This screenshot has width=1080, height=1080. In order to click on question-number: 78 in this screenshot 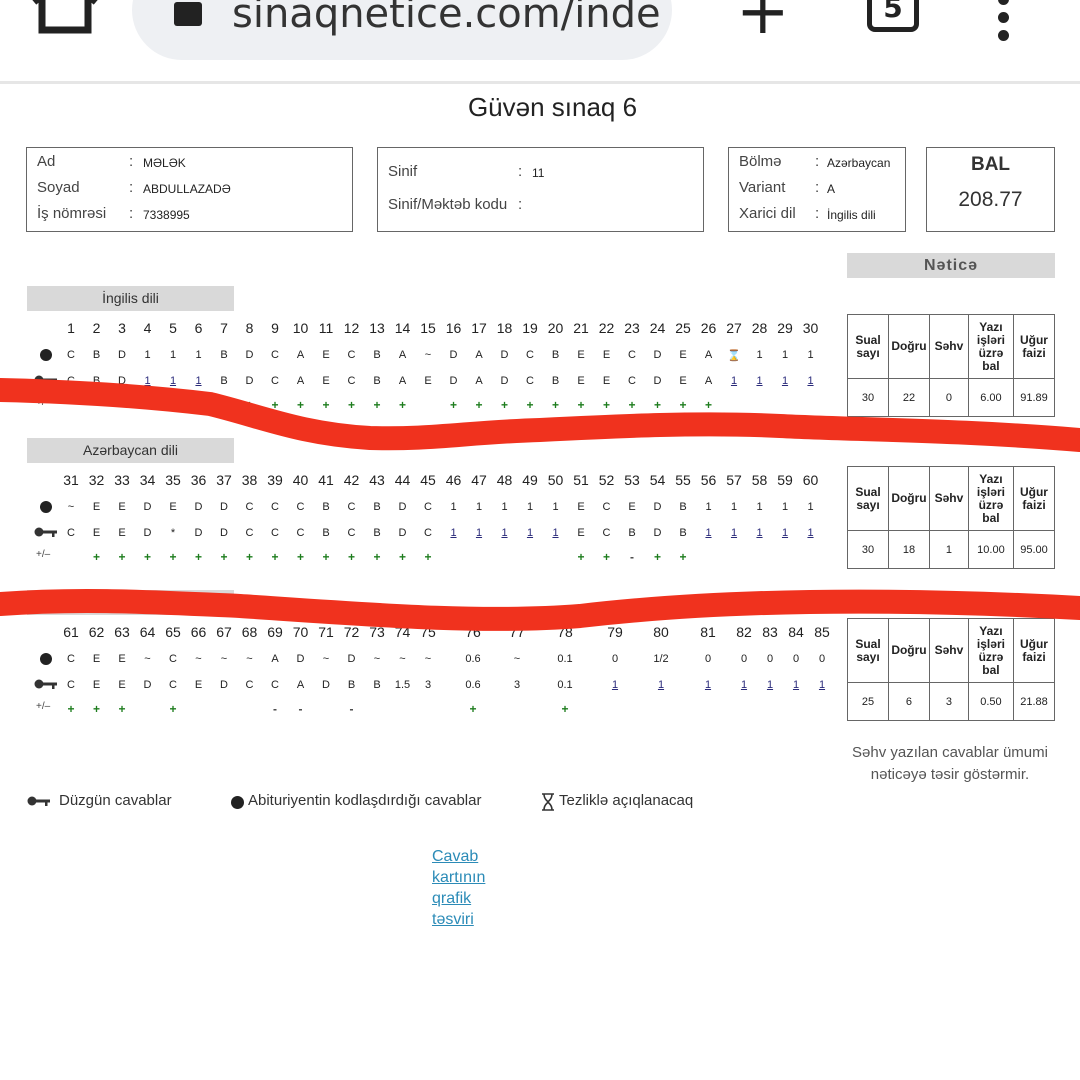, I will do `click(565, 632)`.